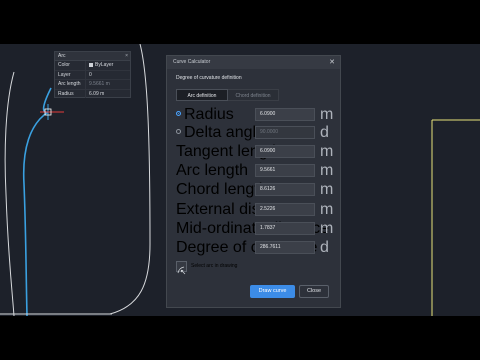  What do you see at coordinates (253, 62) in the screenshot?
I see `dialog-titlebar: Curve Calculator ✕` at bounding box center [253, 62].